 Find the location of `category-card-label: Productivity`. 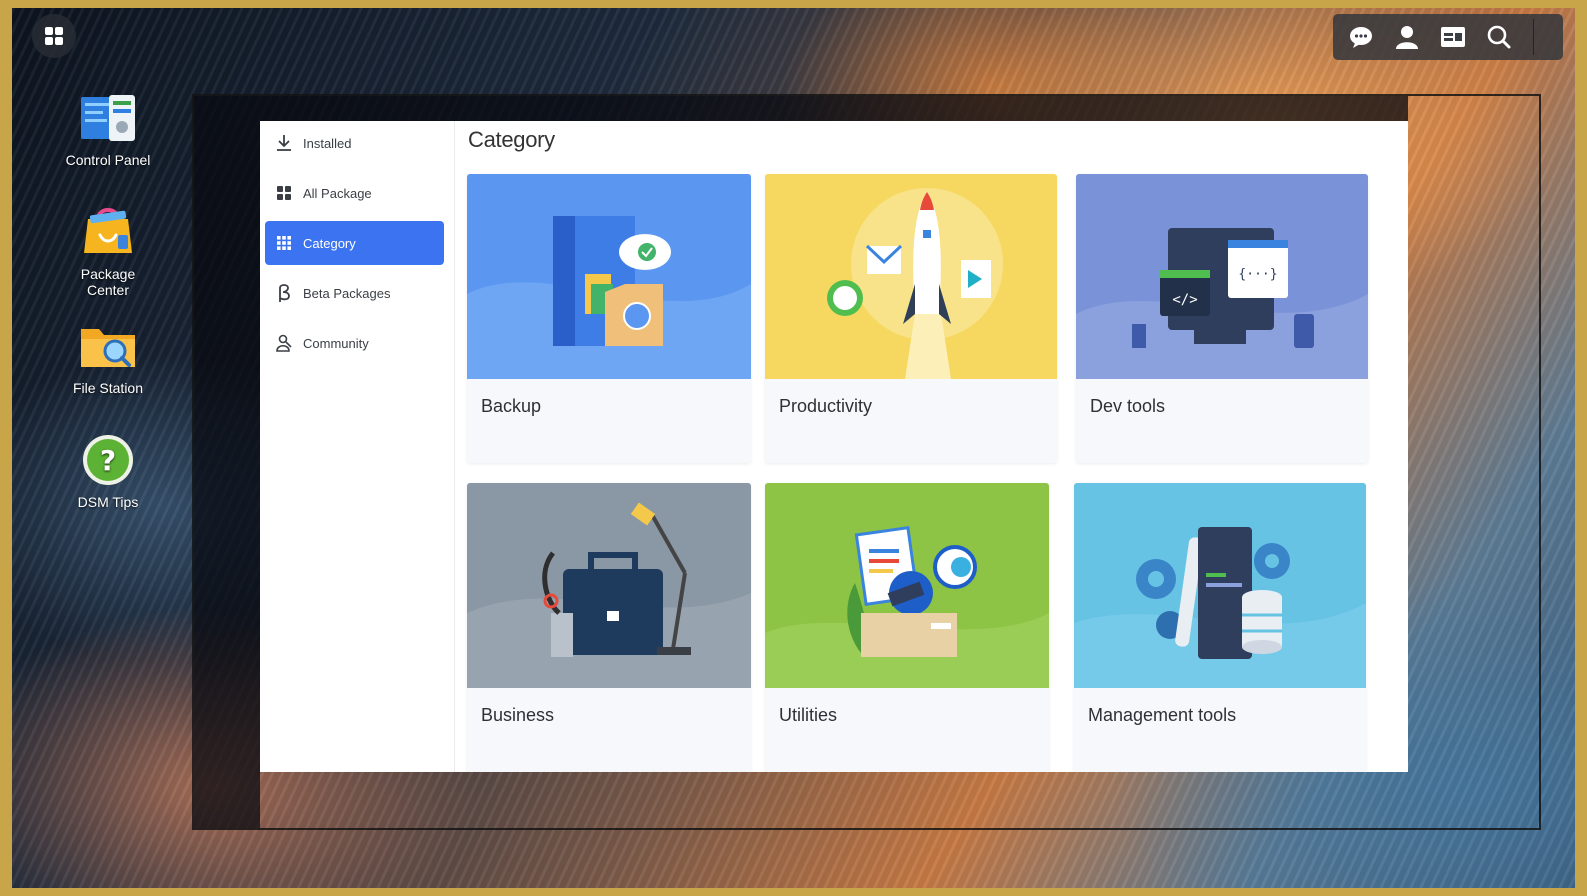

category-card-label: Productivity is located at coordinates (826, 406).